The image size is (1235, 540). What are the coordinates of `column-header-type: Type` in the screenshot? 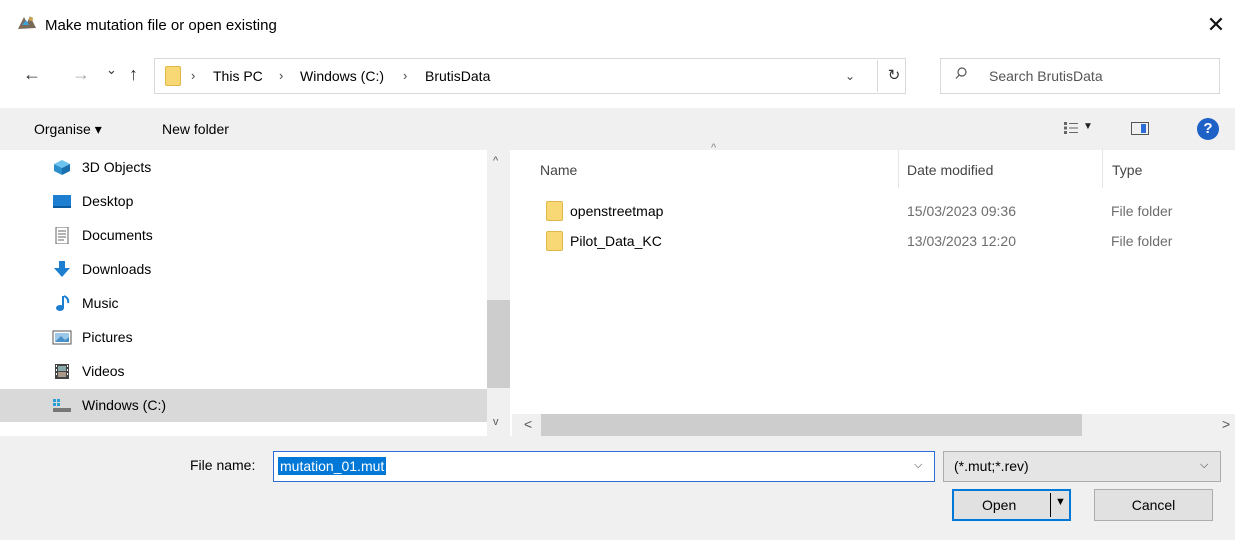 It's located at (1127, 170).